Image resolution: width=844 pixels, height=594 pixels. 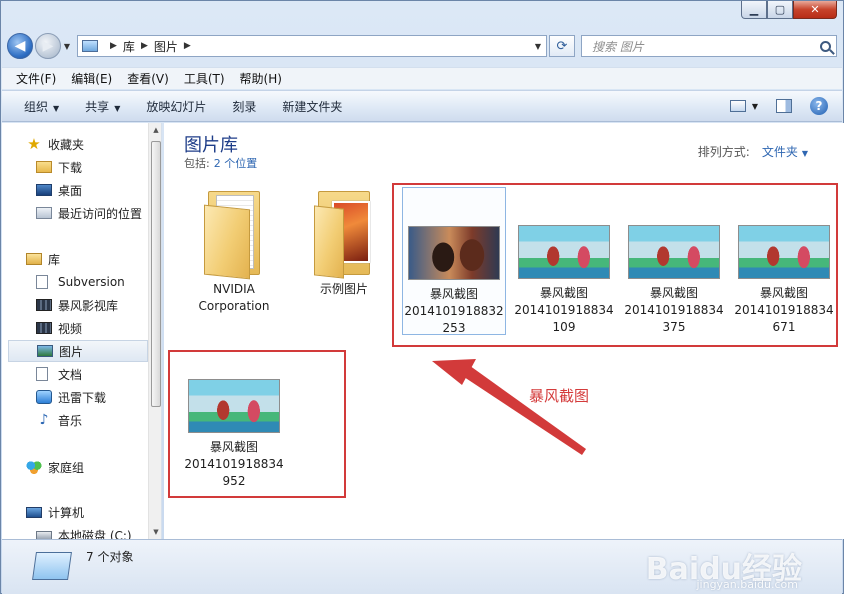 I want to click on desktop-icon, so click(x=44, y=190).